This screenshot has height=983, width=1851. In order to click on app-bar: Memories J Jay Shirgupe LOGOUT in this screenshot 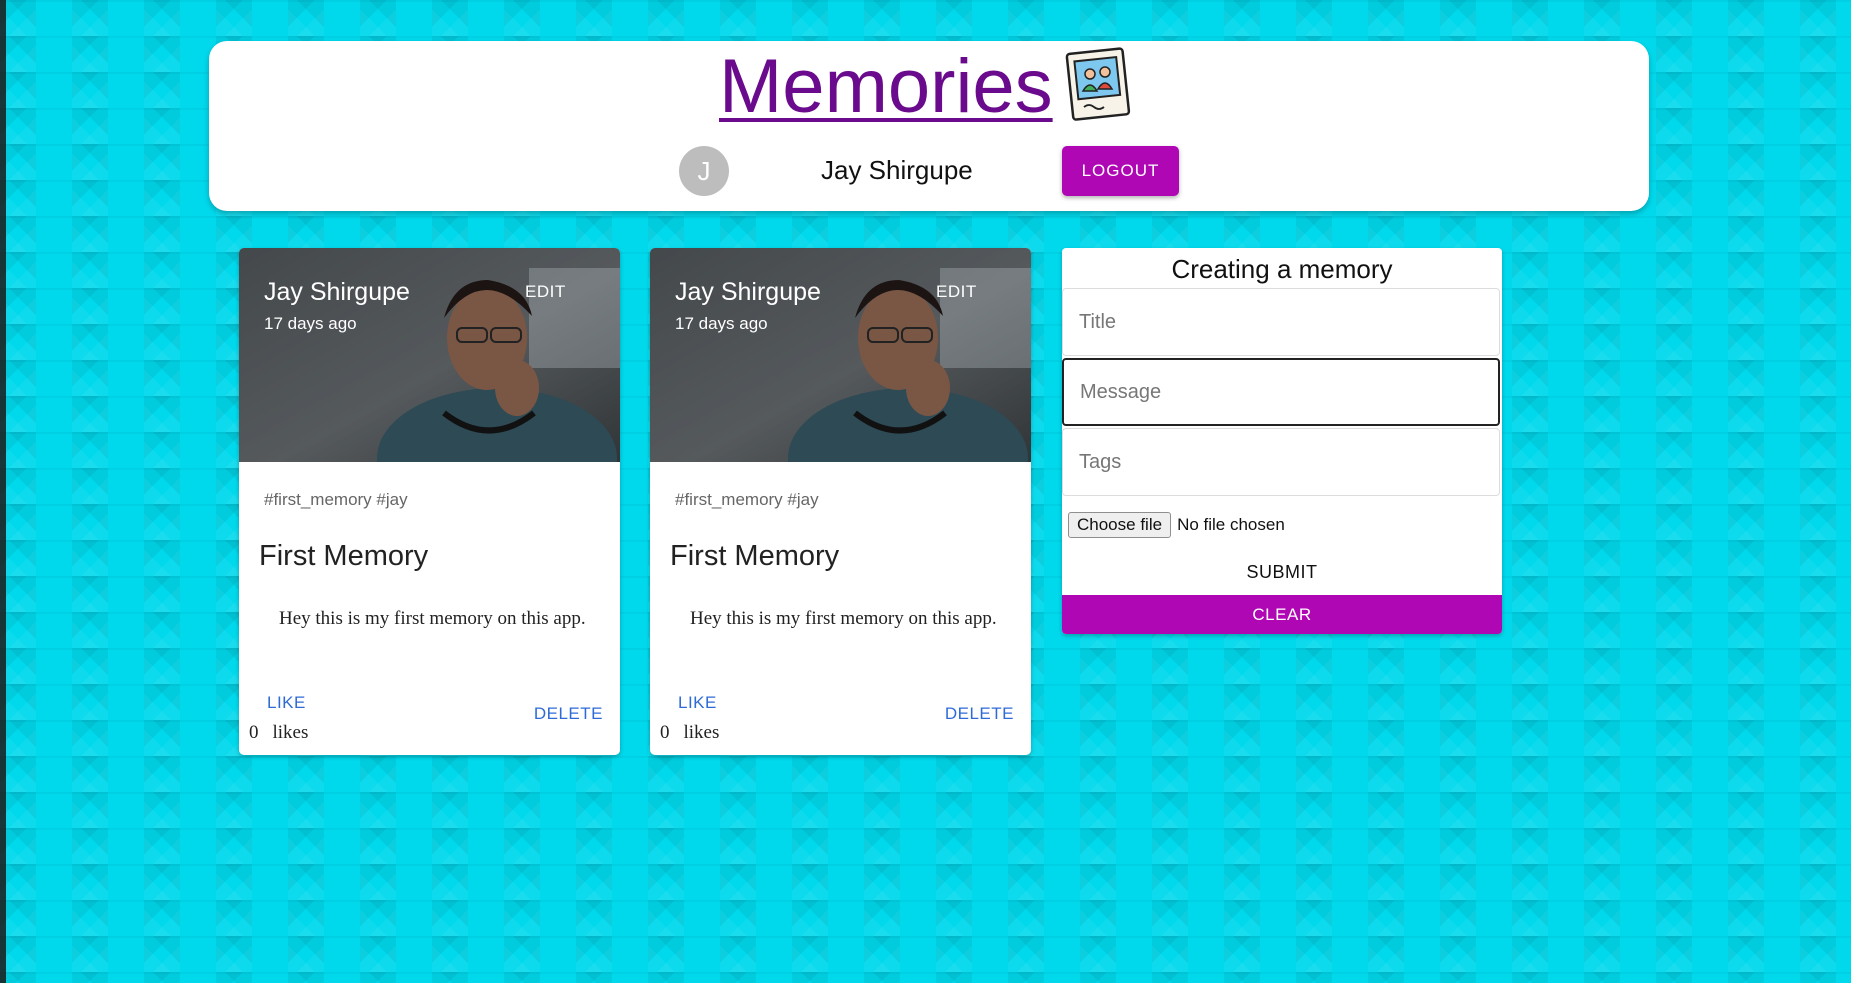, I will do `click(929, 126)`.